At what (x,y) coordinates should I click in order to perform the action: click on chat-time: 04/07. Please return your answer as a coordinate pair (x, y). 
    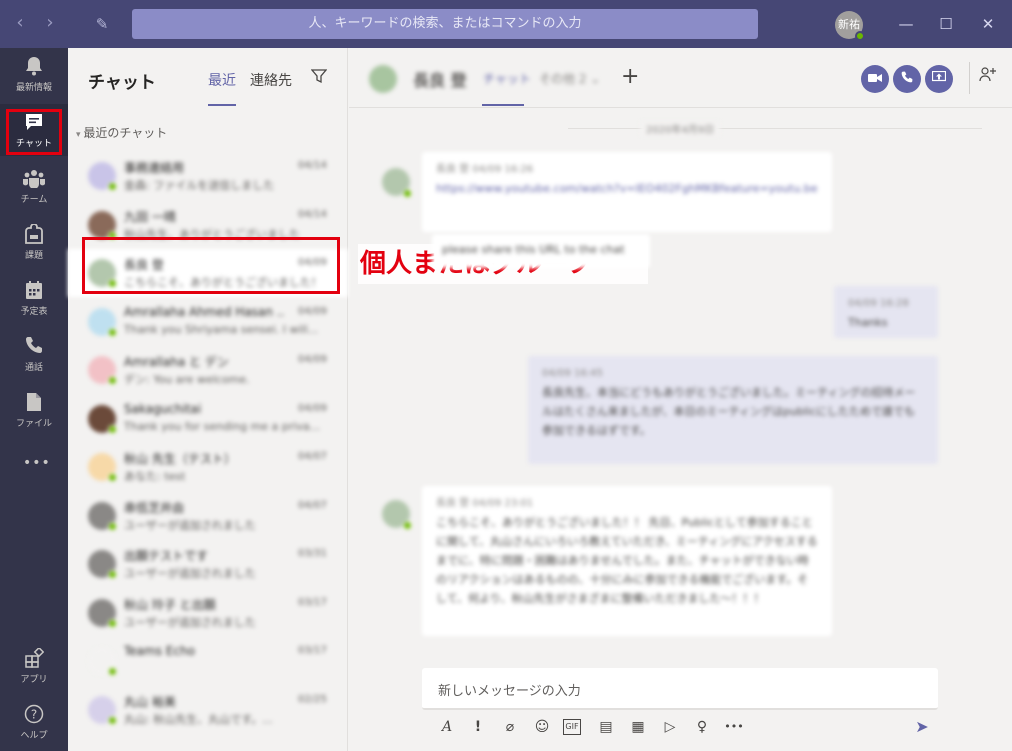
    Looking at the image, I should click on (312, 456).